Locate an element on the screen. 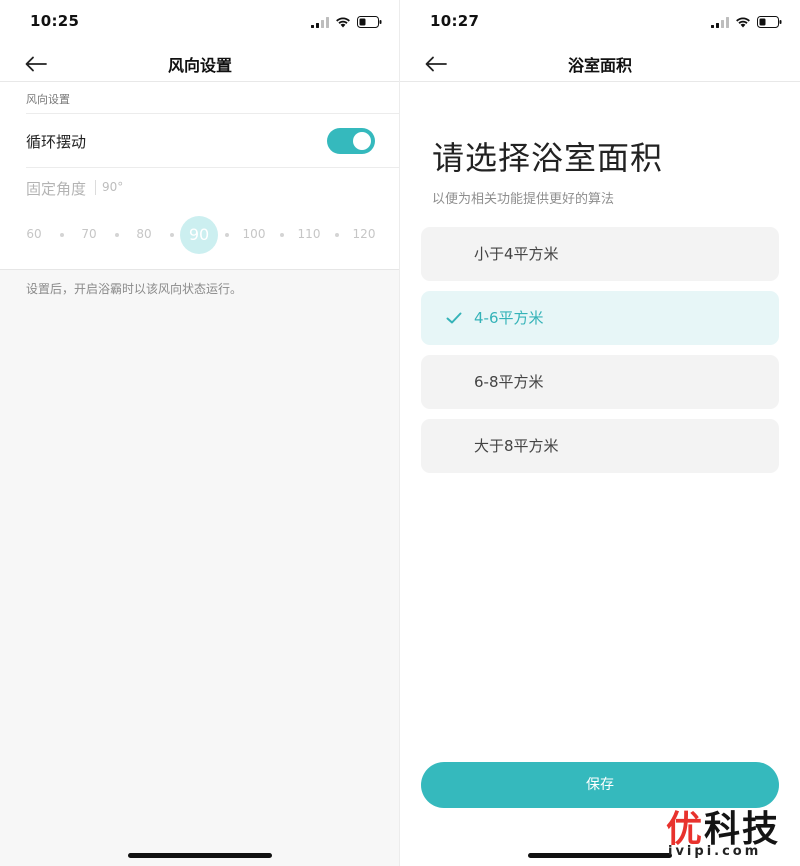  nav-bar: 浴室面积 is located at coordinates (600, 64).